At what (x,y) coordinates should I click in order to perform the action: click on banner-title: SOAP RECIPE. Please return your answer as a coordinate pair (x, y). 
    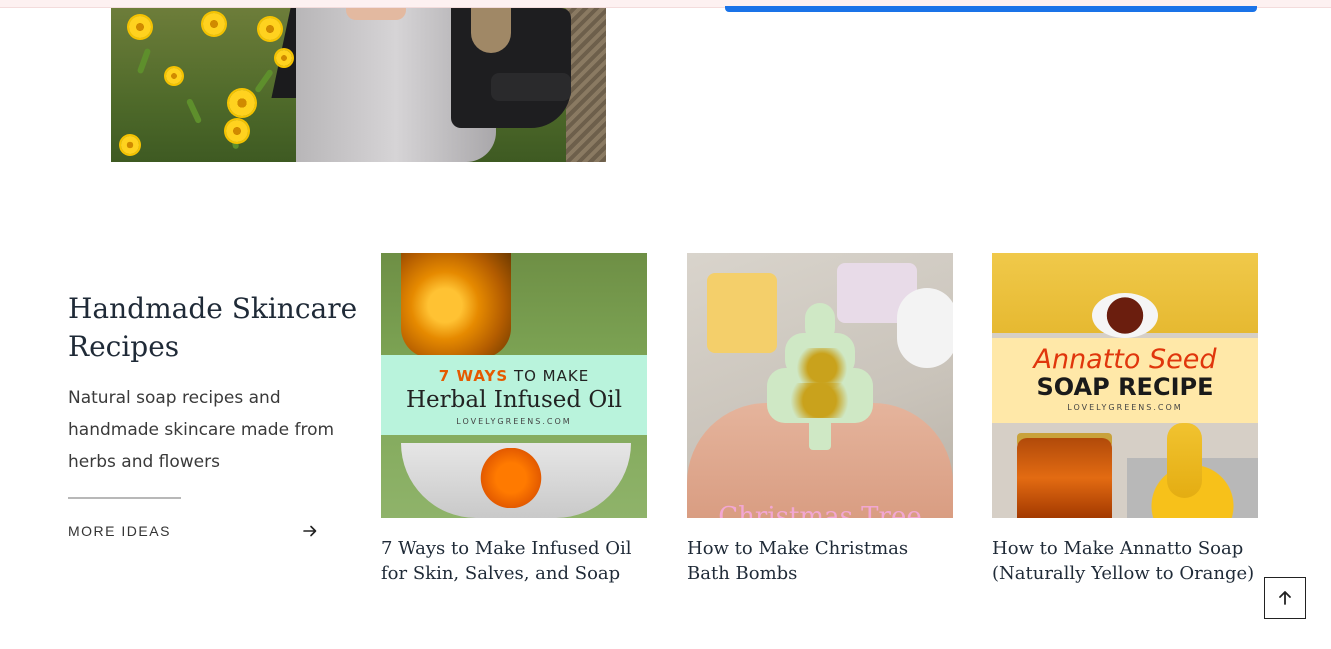
    Looking at the image, I should click on (1125, 387).